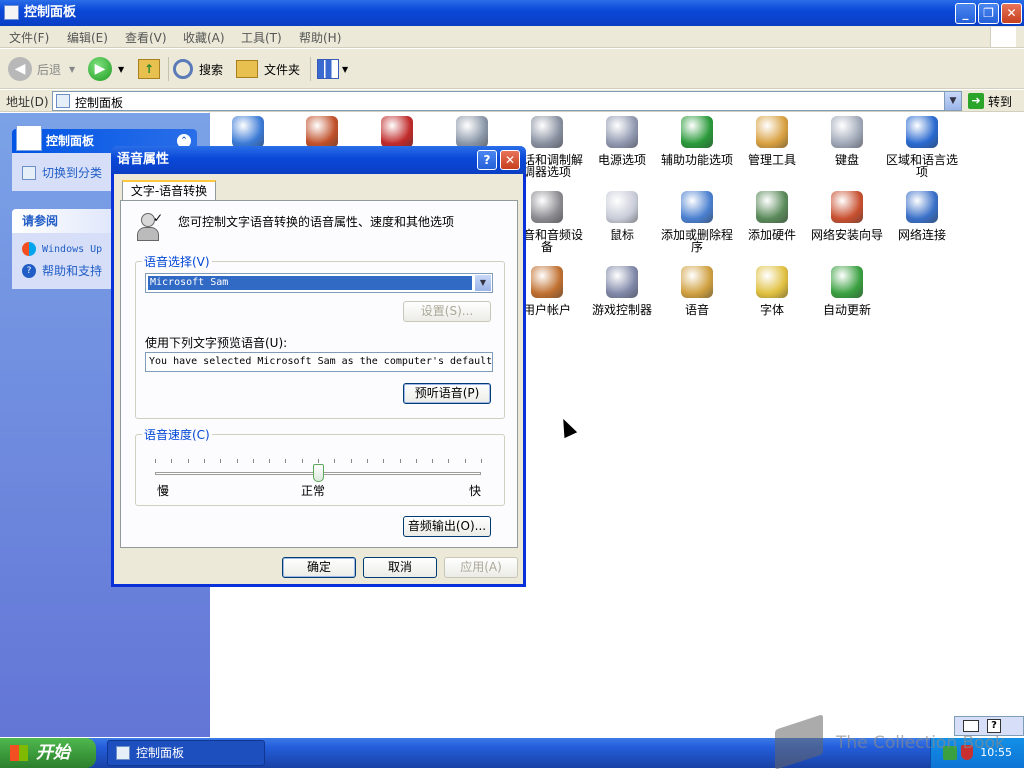 This screenshot has height=770, width=1024. What do you see at coordinates (143, 159) in the screenshot?
I see `dialog-title: 语音属性` at bounding box center [143, 159].